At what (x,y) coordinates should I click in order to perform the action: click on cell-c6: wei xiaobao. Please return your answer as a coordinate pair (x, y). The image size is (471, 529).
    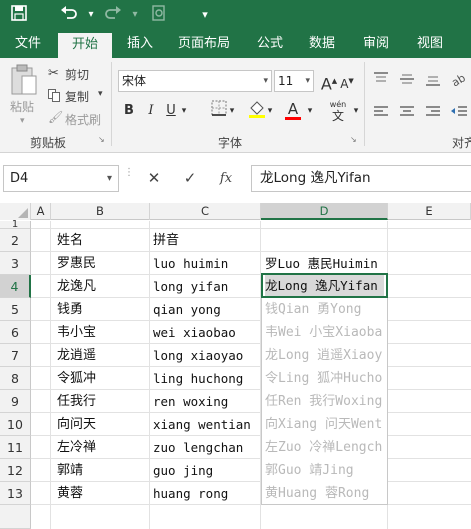
    Looking at the image, I should click on (194, 332).